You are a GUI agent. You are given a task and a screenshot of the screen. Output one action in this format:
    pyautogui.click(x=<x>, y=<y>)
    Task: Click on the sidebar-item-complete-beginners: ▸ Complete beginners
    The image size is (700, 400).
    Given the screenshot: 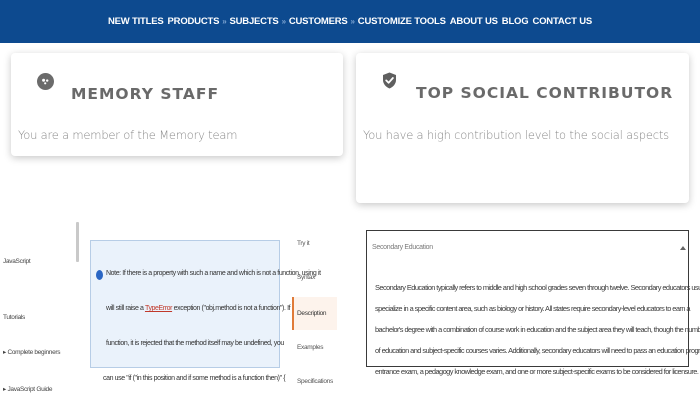 What is the action you would take?
    pyautogui.click(x=32, y=352)
    